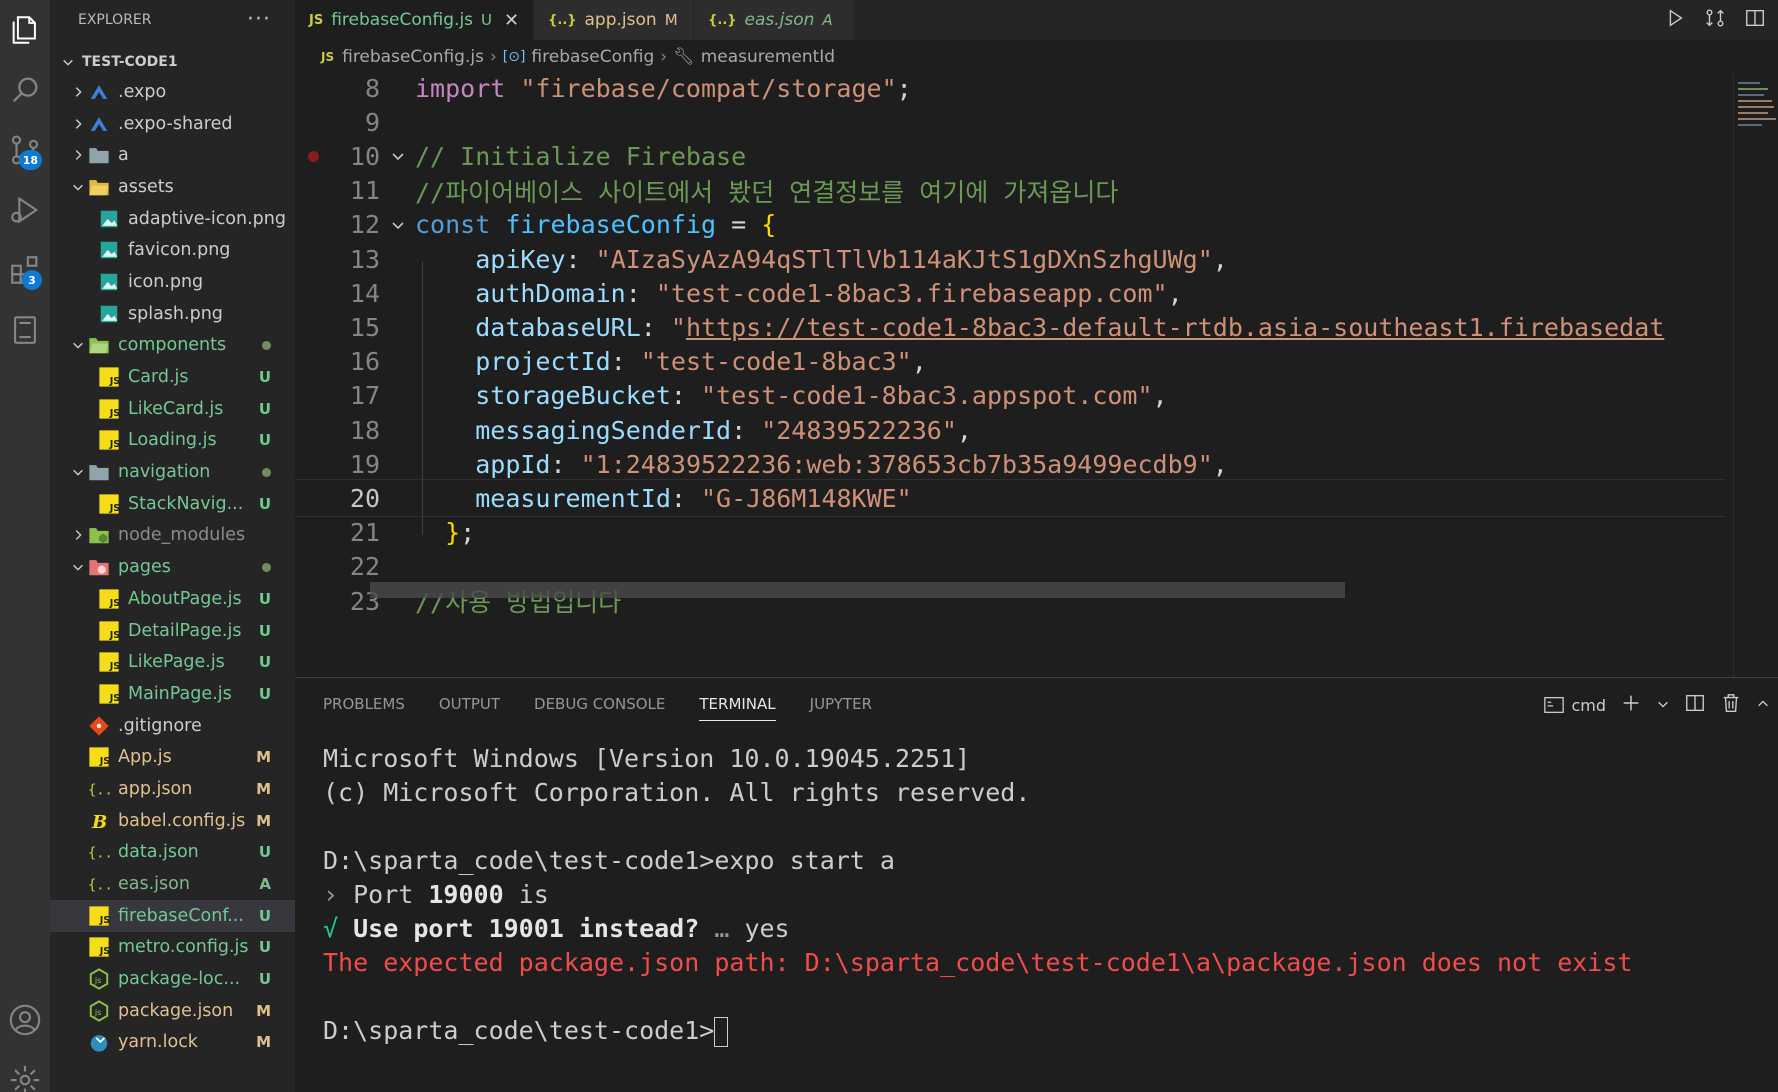  Describe the element at coordinates (172, 757) in the screenshot. I see `file-row: JS App.js M` at that location.